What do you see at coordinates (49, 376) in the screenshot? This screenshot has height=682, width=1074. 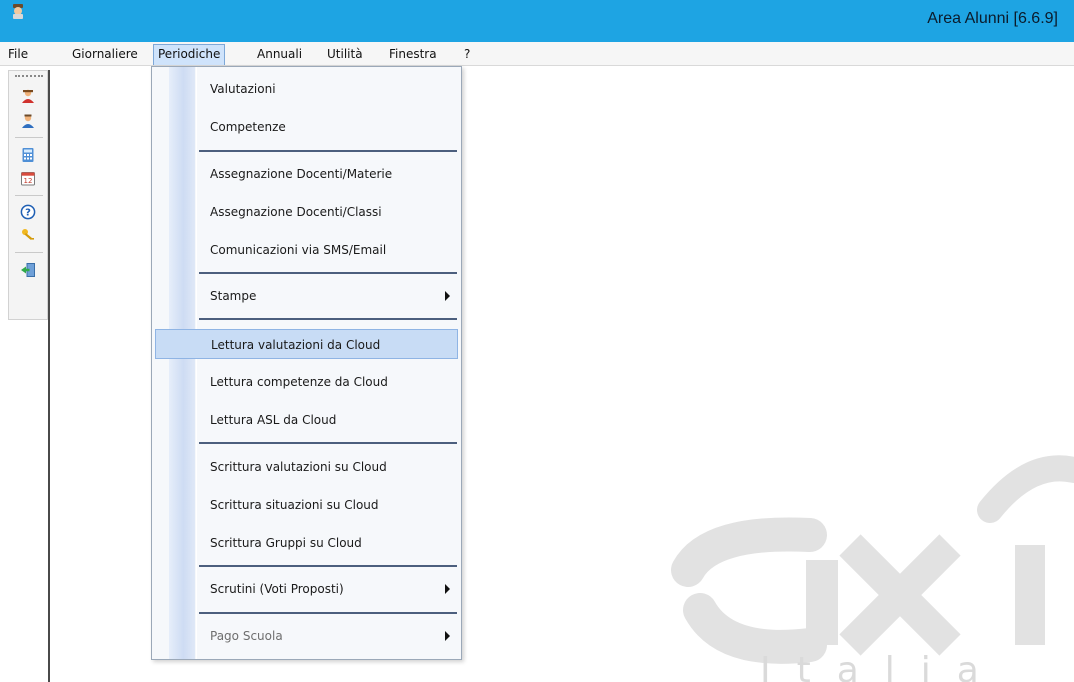 I see `mdi-client-border` at bounding box center [49, 376].